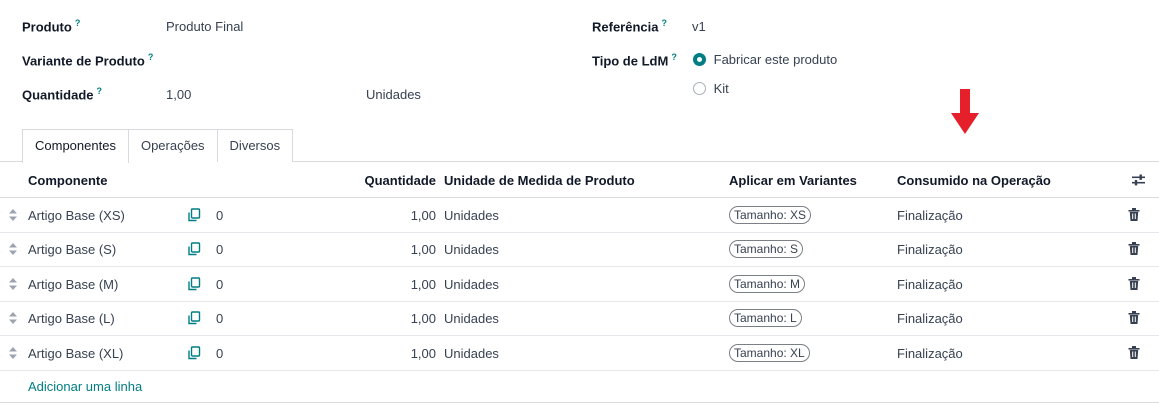 The image size is (1159, 411). I want to click on table-bottom-divider, so click(579, 402).